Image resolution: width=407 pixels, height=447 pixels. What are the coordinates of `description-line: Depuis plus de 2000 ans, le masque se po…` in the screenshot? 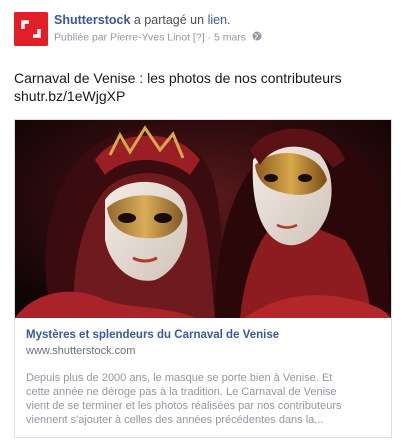 It's located at (179, 378).